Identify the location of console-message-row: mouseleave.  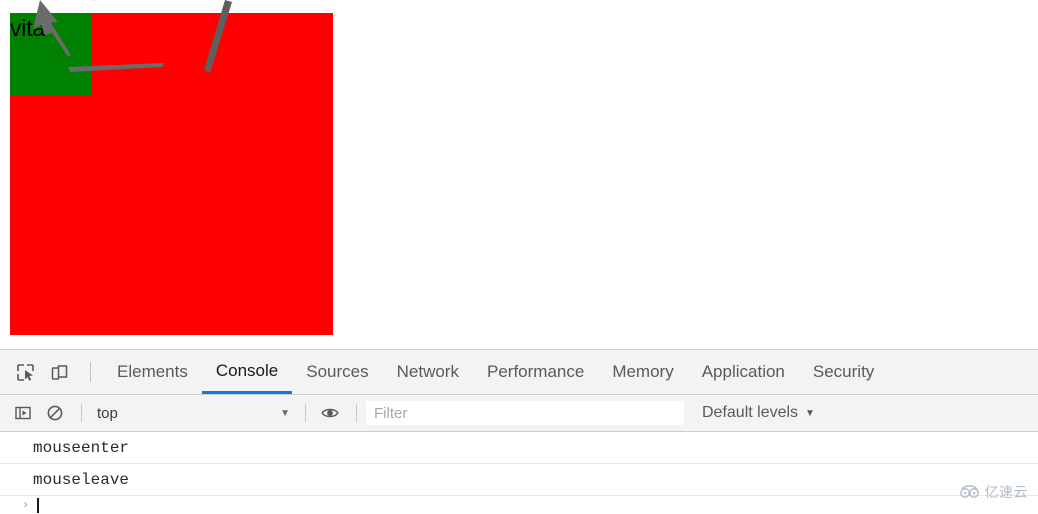
(519, 480).